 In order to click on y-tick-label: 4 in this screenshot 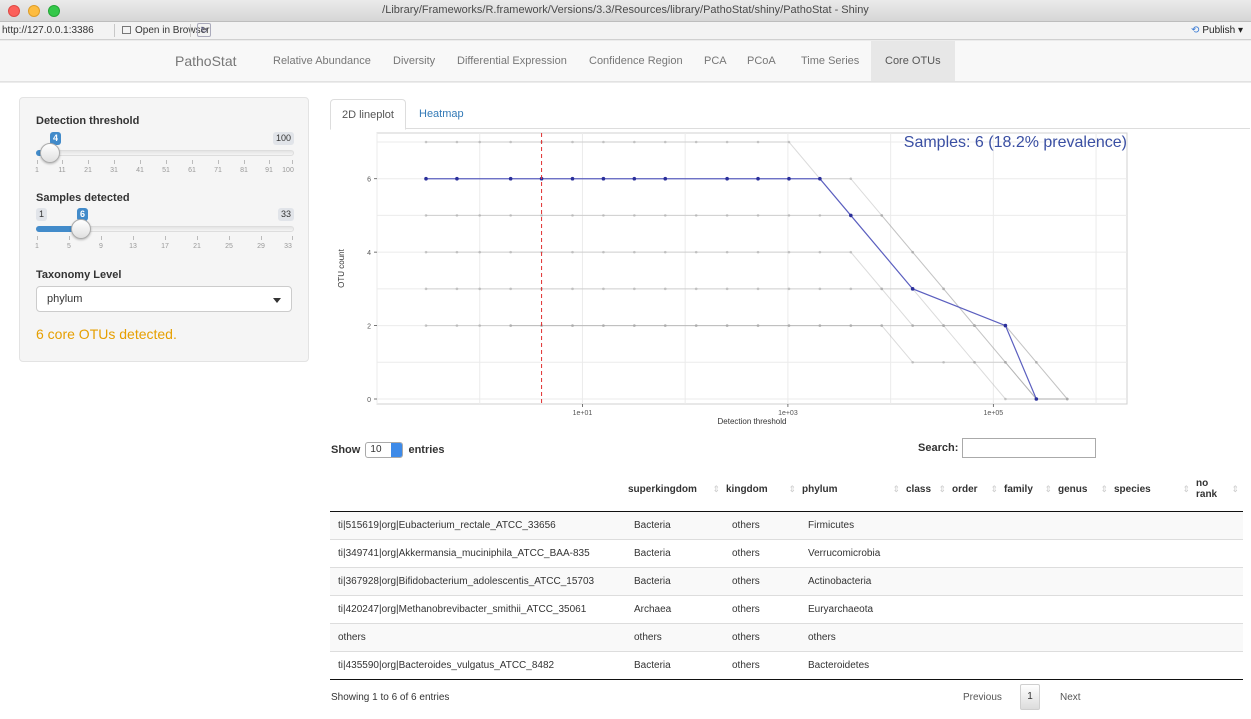, I will do `click(369, 253)`.